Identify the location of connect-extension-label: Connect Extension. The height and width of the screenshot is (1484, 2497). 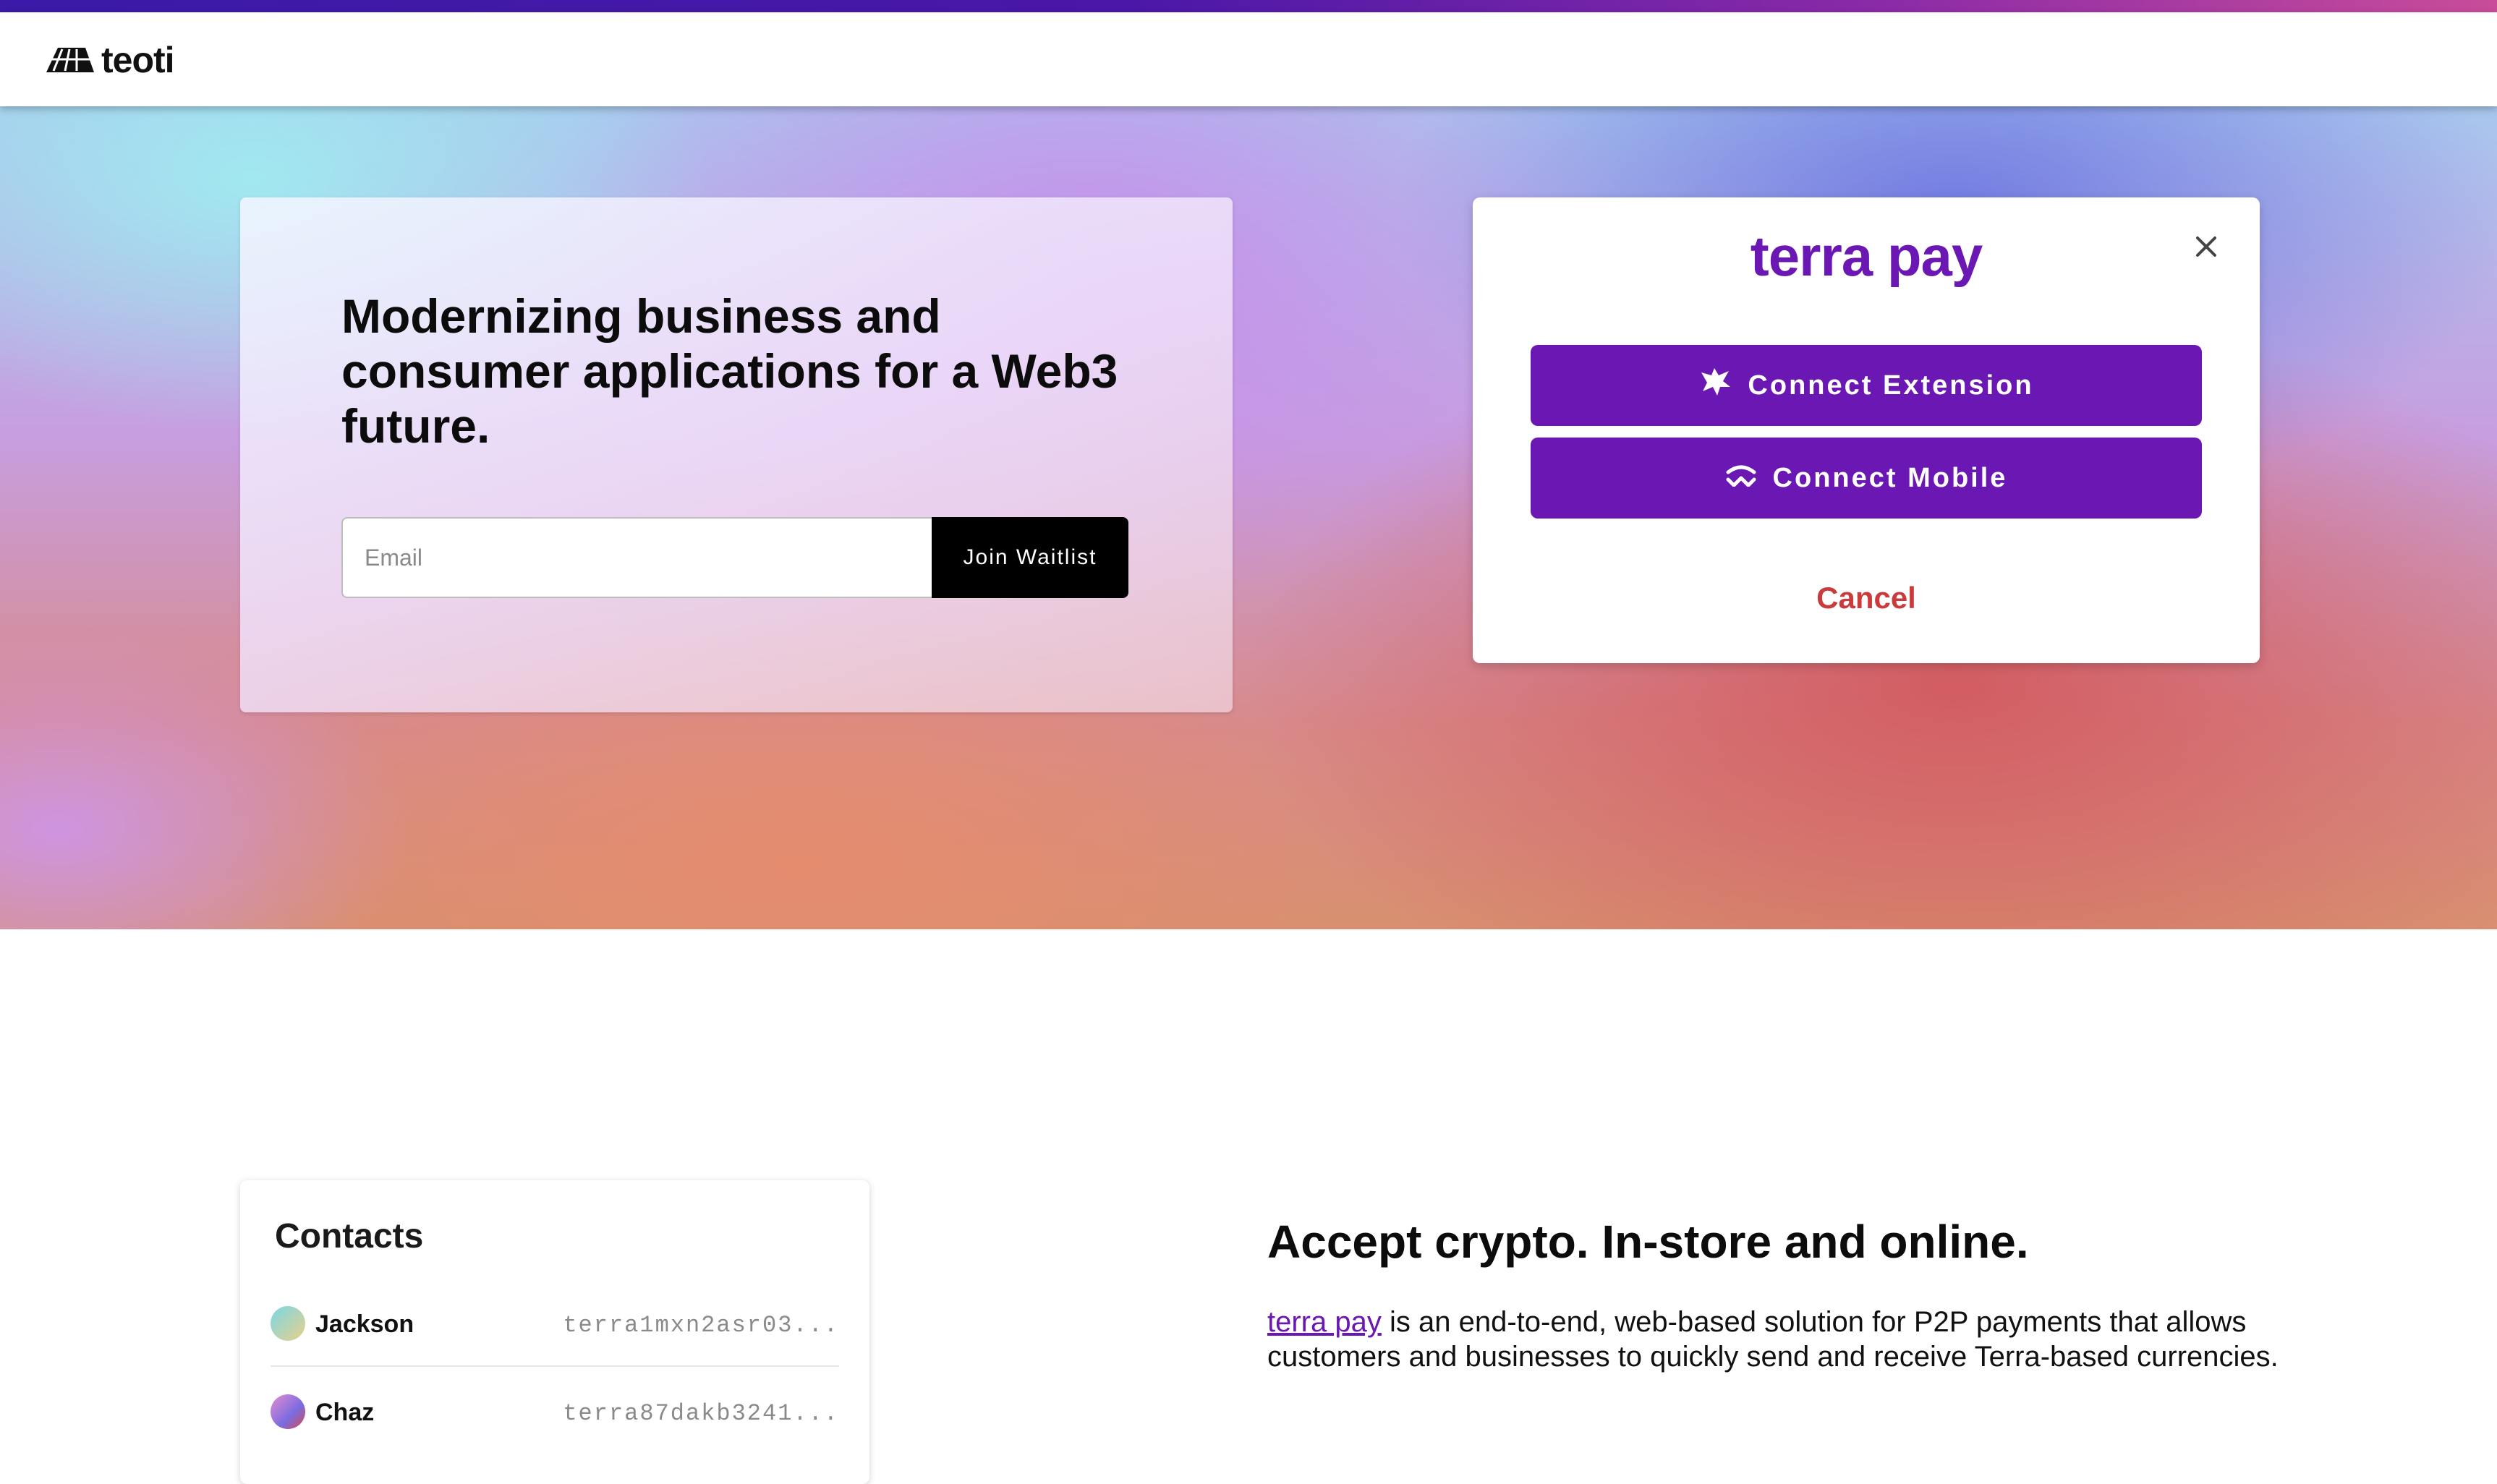
(1891, 385).